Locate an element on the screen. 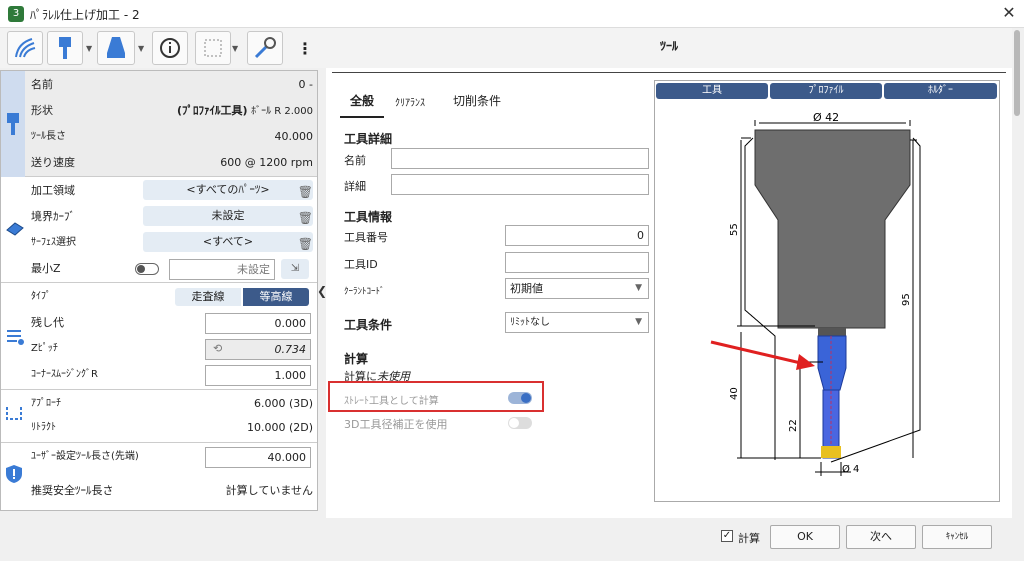 The width and height of the screenshot is (1024, 561). coolant-value: 初期値 is located at coordinates (526, 288).